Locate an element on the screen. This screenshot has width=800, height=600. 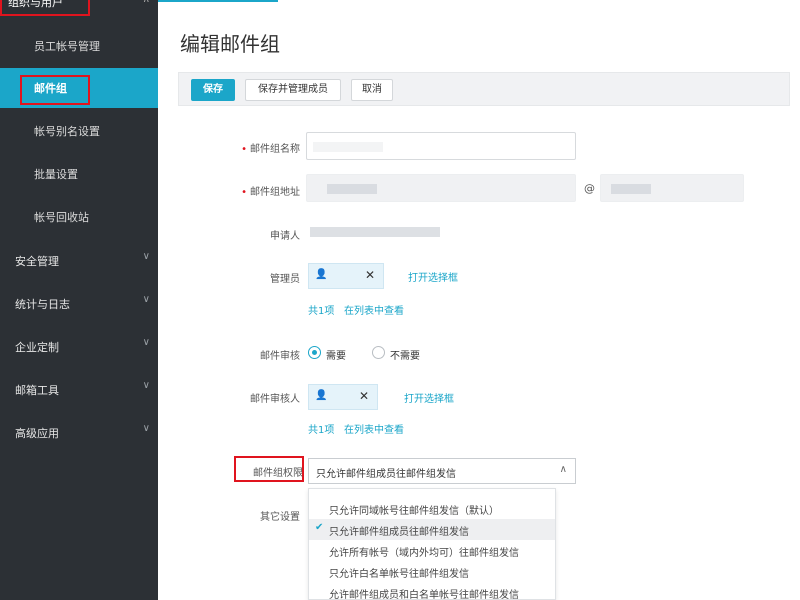
check-icon: ✔ is located at coordinates (319, 527).